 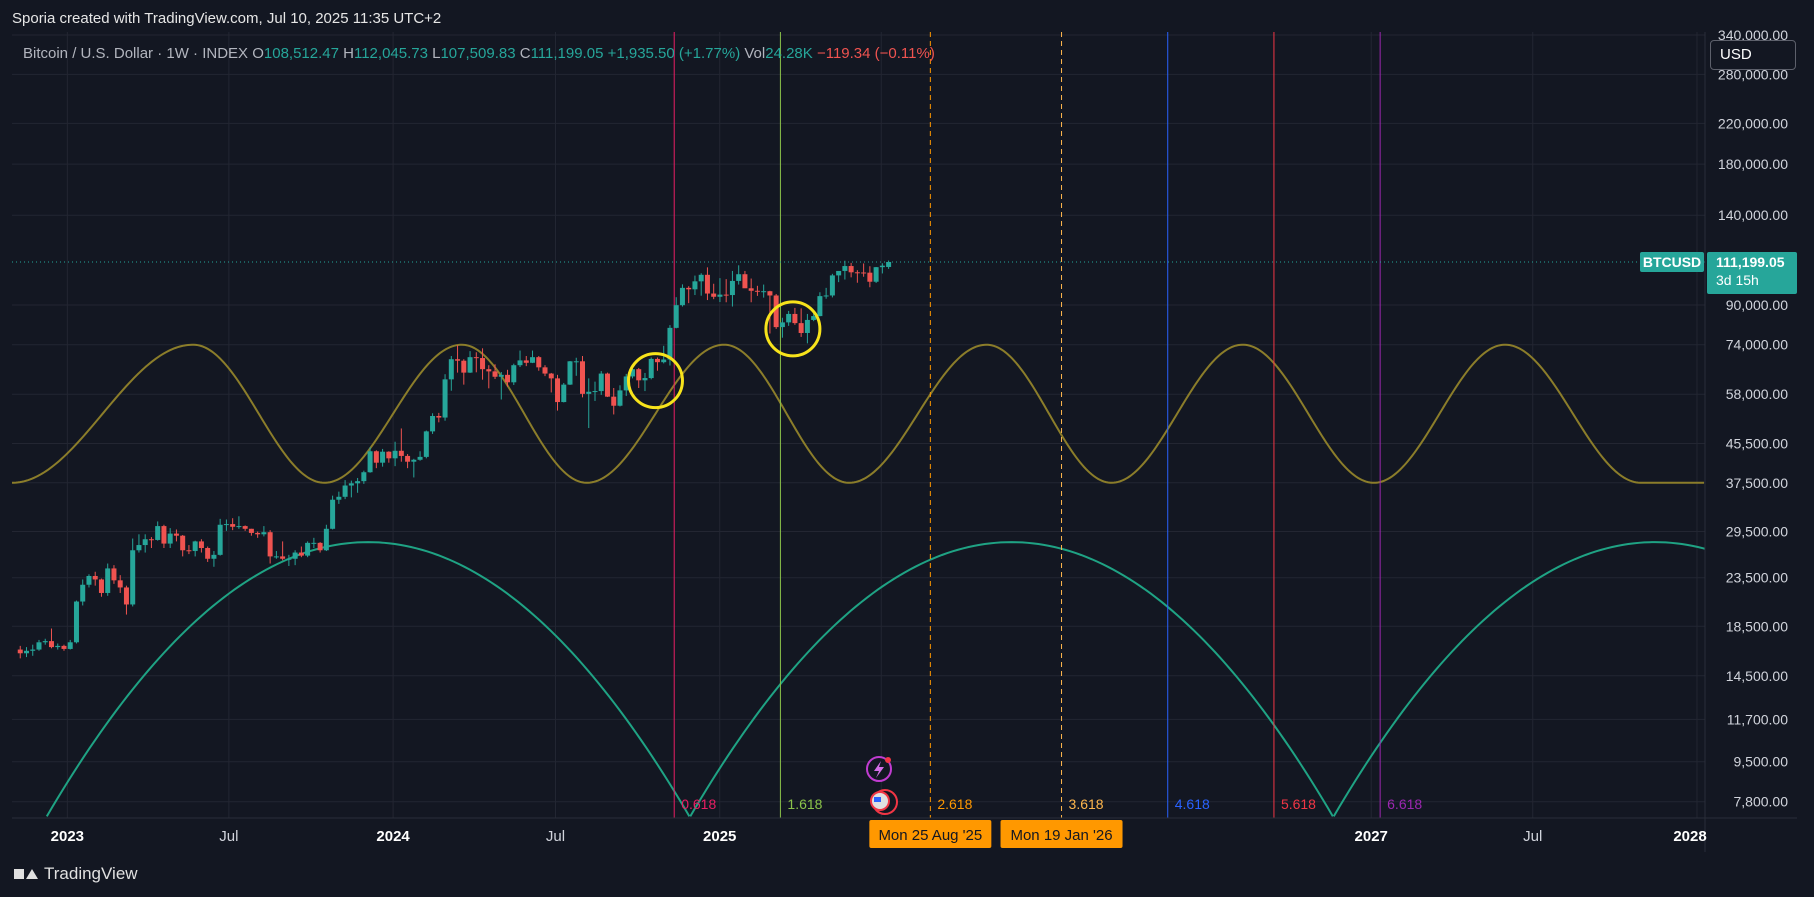 What do you see at coordinates (258, 53) in the screenshot?
I see `open-label: O` at bounding box center [258, 53].